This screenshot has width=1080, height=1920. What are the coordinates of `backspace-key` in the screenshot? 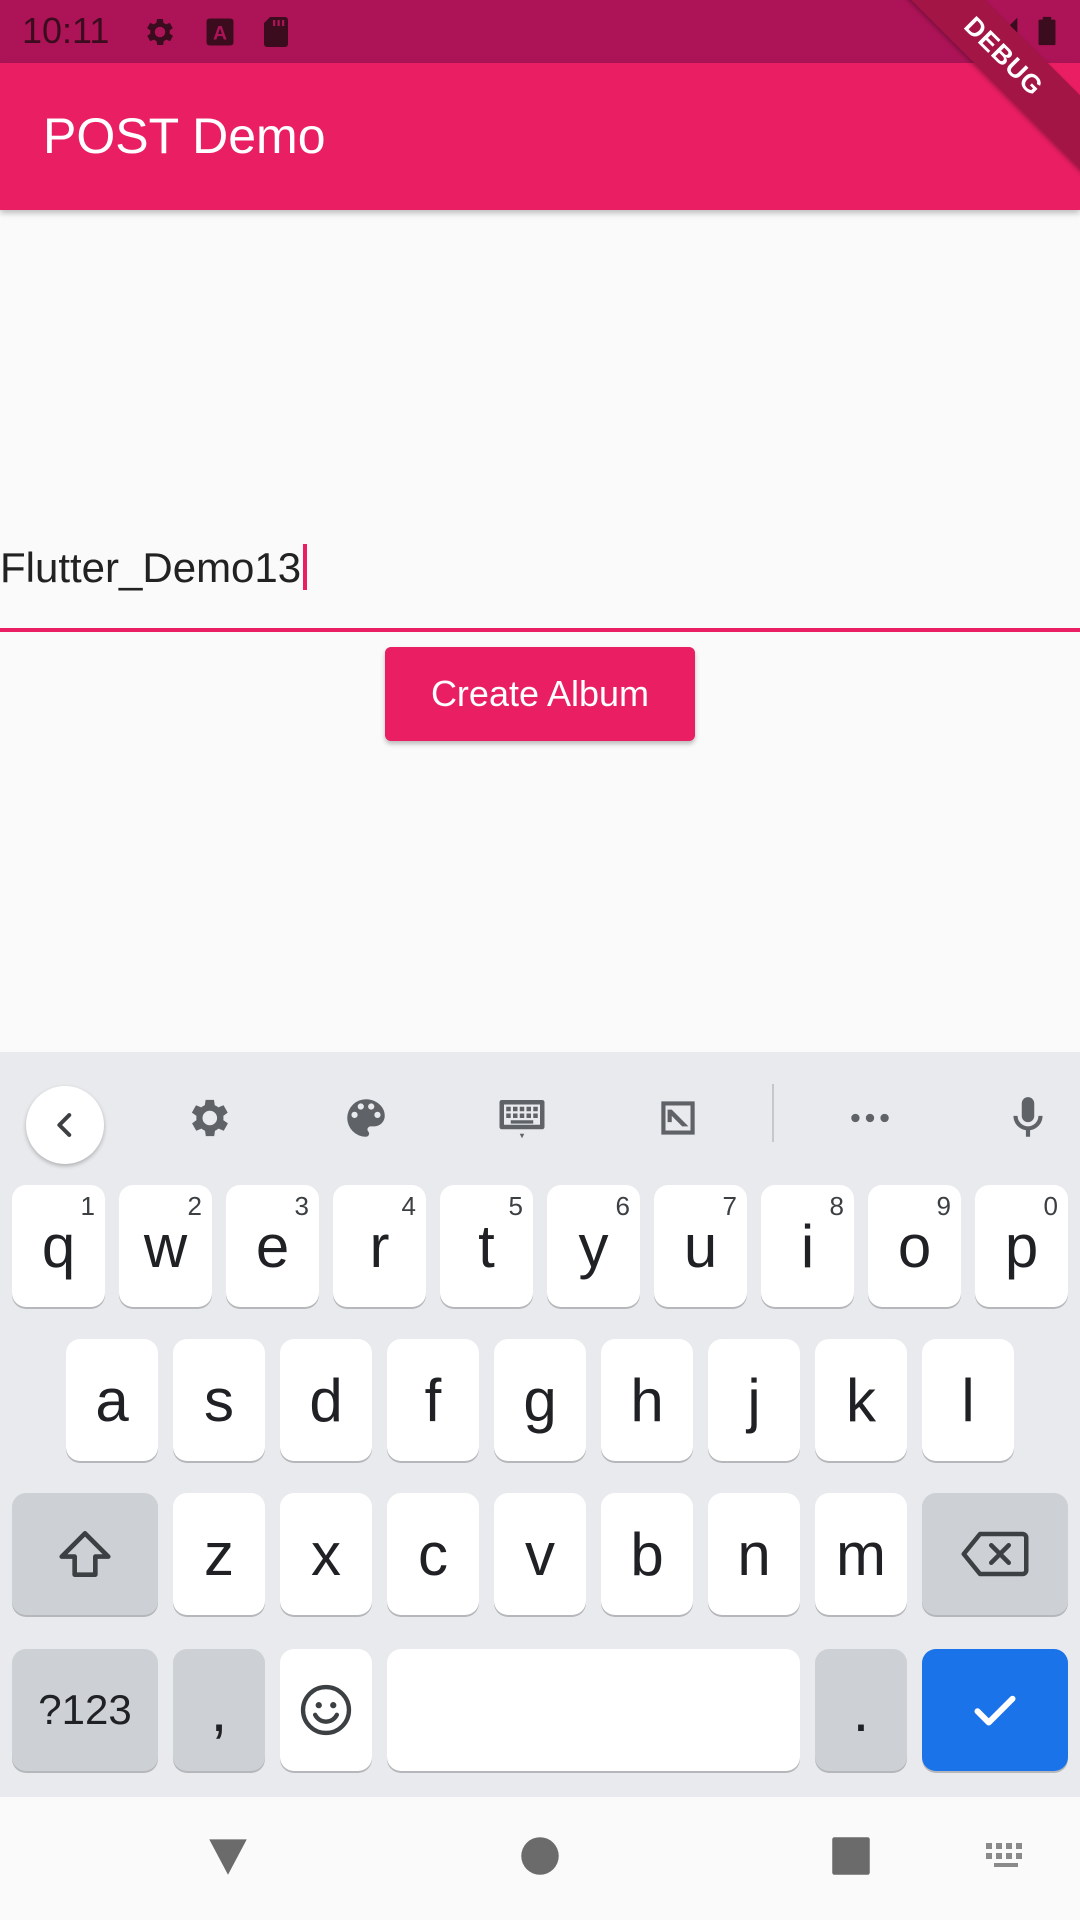 It's located at (995, 1554).